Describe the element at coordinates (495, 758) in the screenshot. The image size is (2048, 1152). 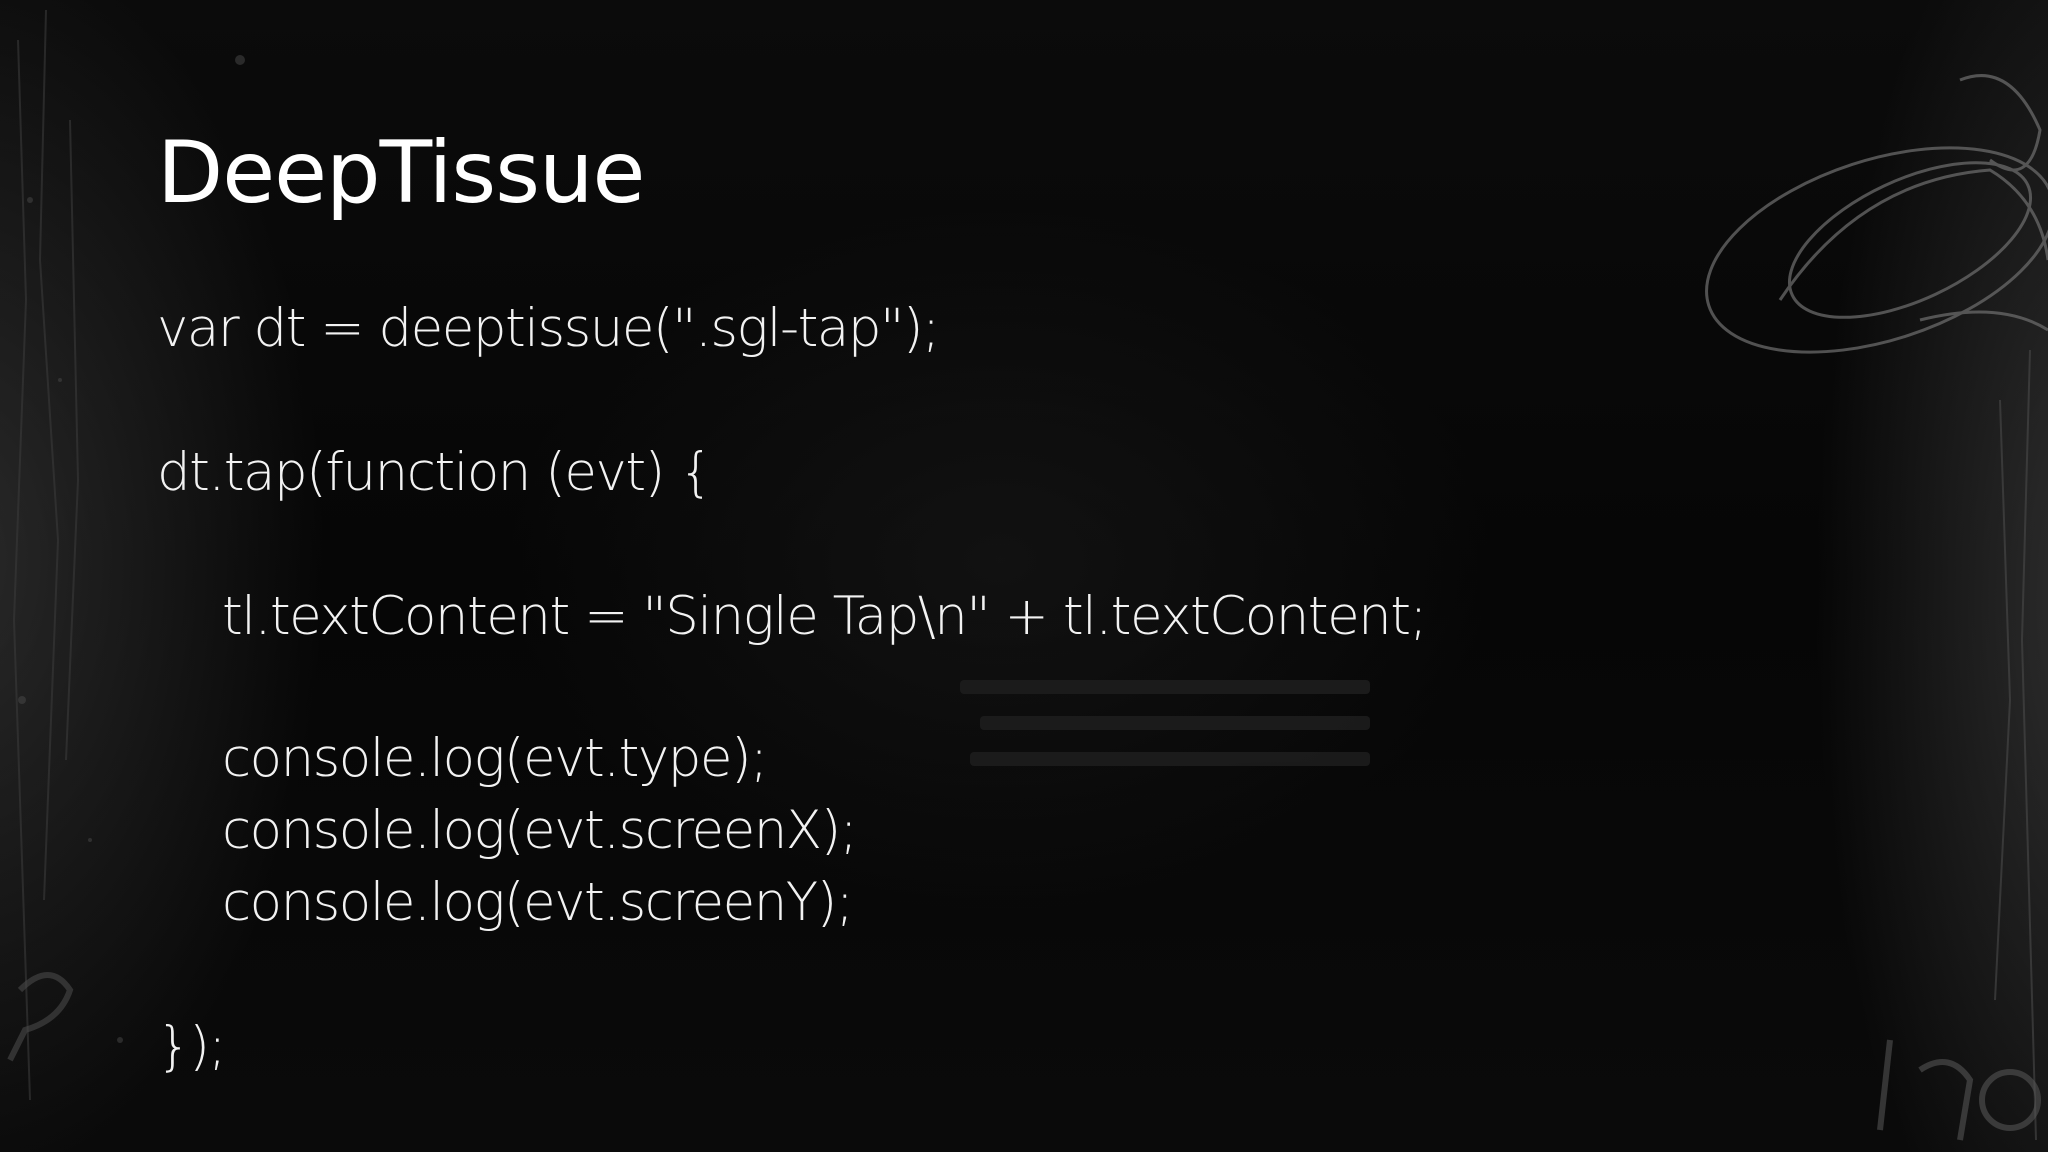
I see `code-line-log-type: console.log(evt.type);` at that location.